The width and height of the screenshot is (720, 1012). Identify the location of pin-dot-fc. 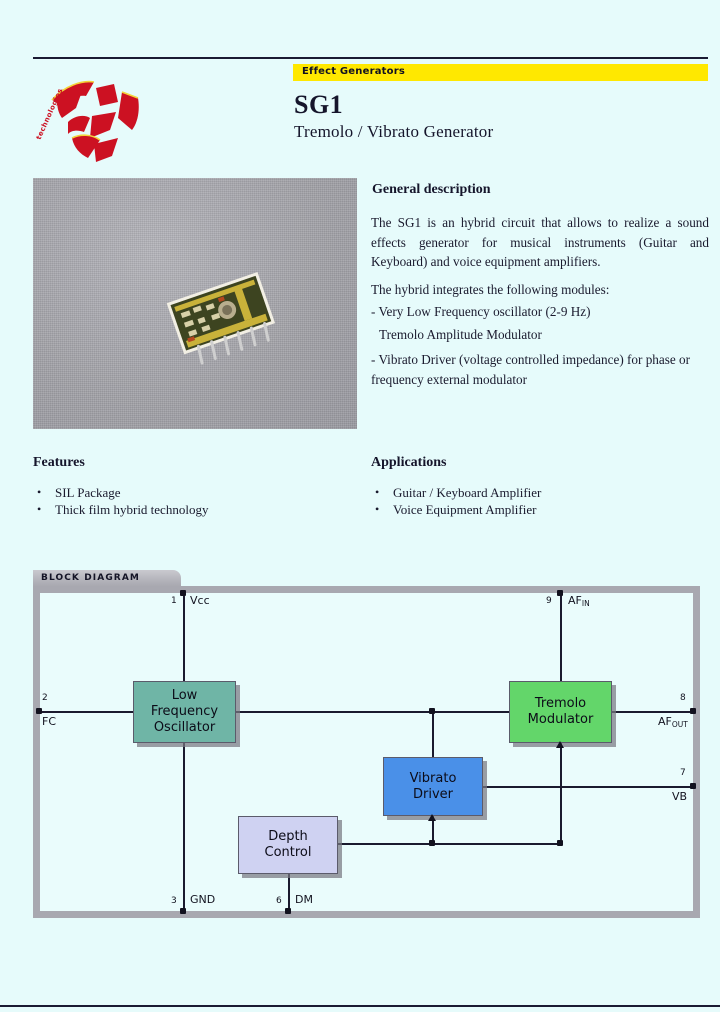
(39, 711).